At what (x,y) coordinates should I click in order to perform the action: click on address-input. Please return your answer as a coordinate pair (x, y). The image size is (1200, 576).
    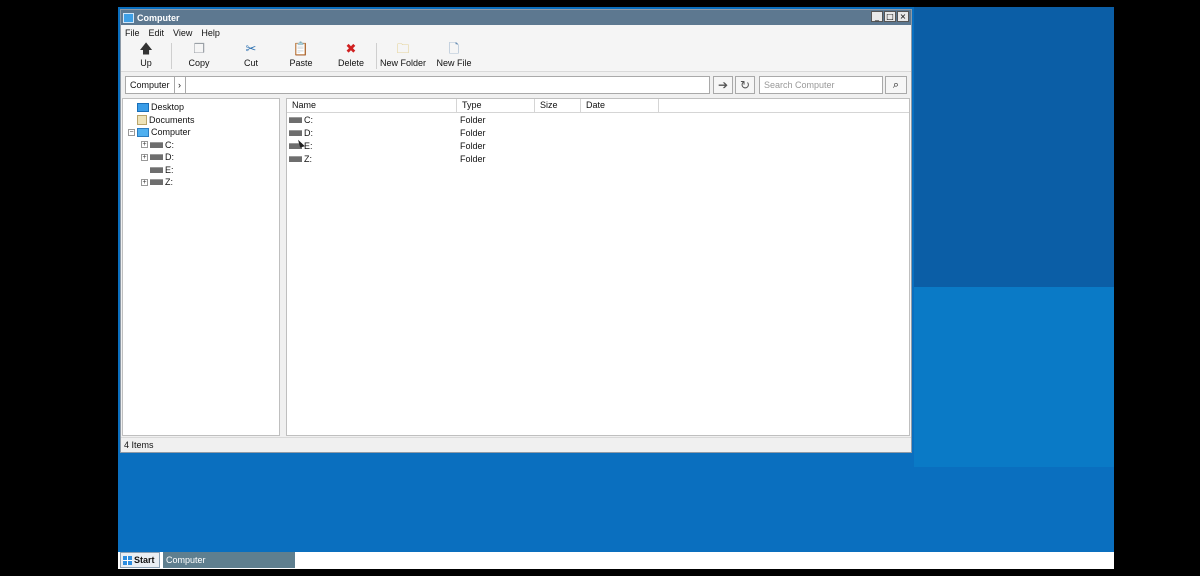
    Looking at the image, I should click on (447, 85).